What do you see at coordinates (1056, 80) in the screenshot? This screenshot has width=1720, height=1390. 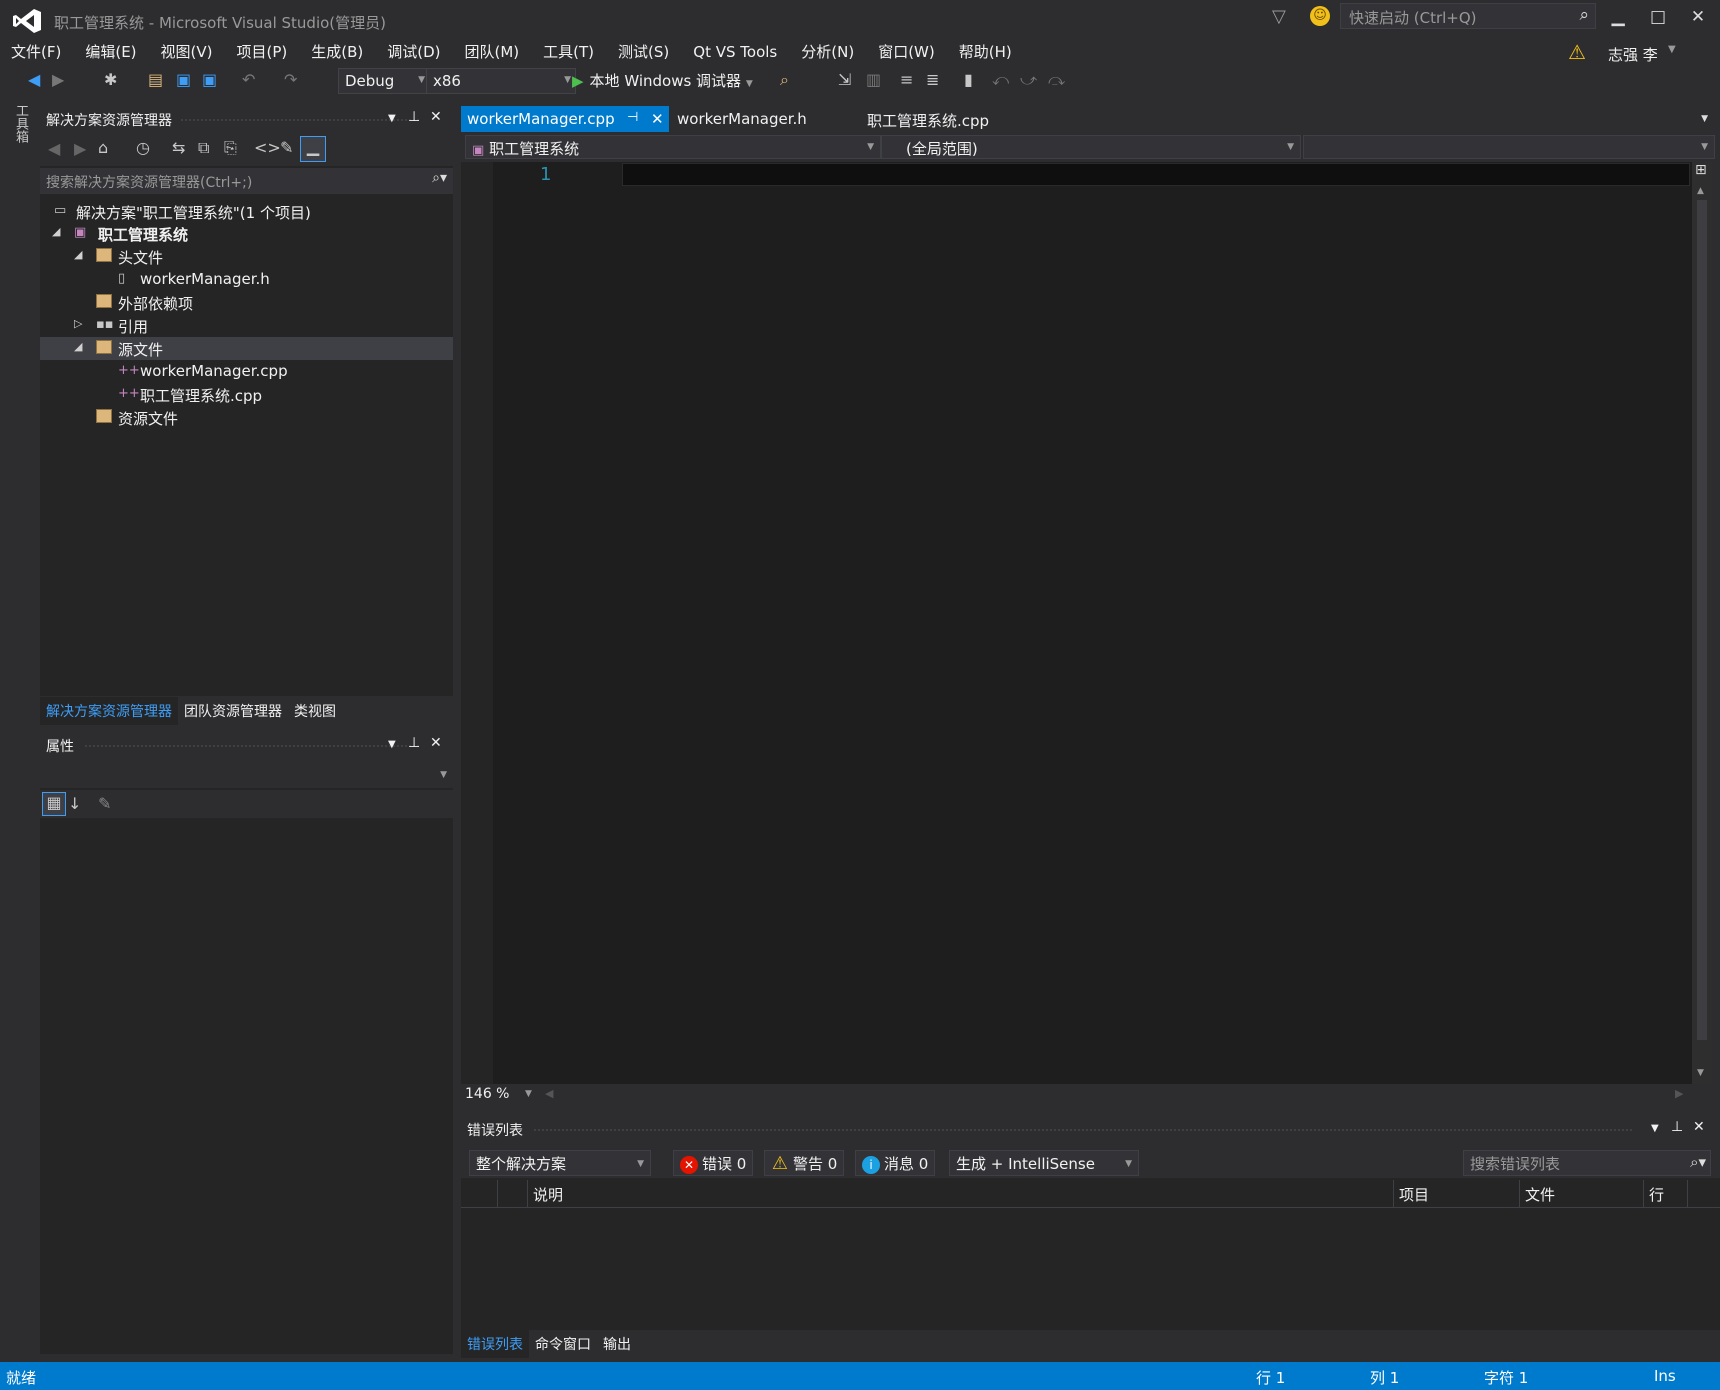 I see `clear-bookmarks-icon: ⤼` at bounding box center [1056, 80].